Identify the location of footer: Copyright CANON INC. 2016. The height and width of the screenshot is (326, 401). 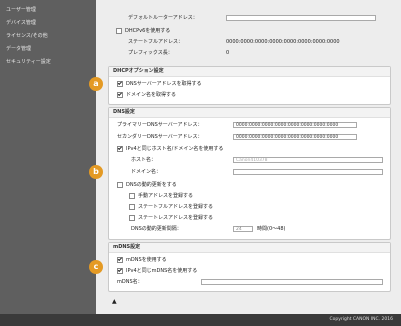
(200, 320).